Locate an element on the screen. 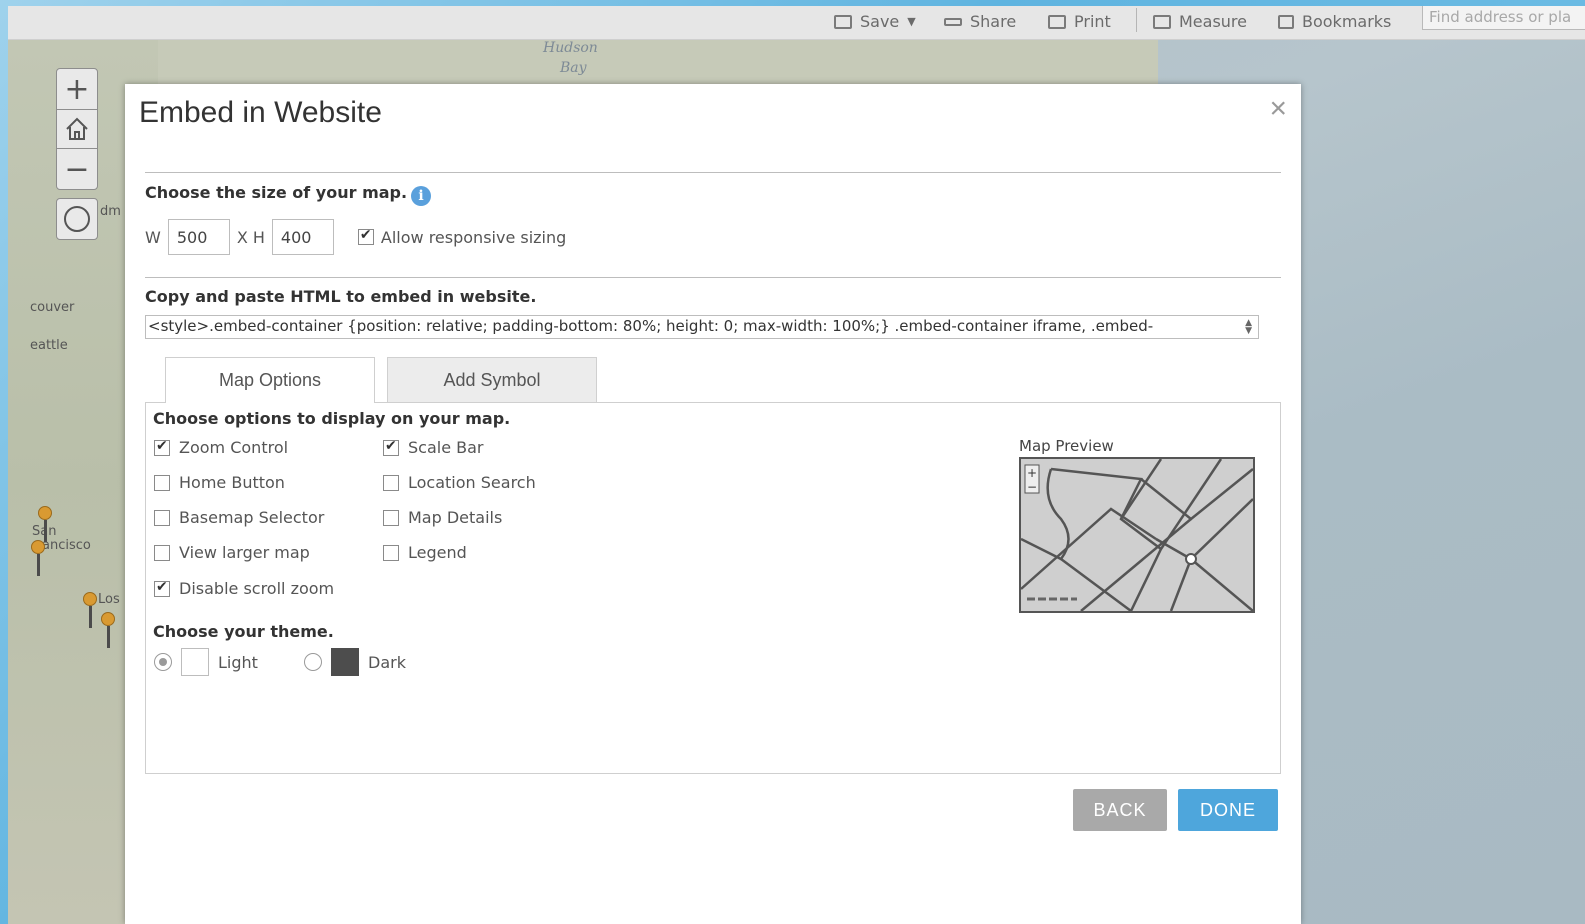  zoom-out-button: − is located at coordinates (77, 169).